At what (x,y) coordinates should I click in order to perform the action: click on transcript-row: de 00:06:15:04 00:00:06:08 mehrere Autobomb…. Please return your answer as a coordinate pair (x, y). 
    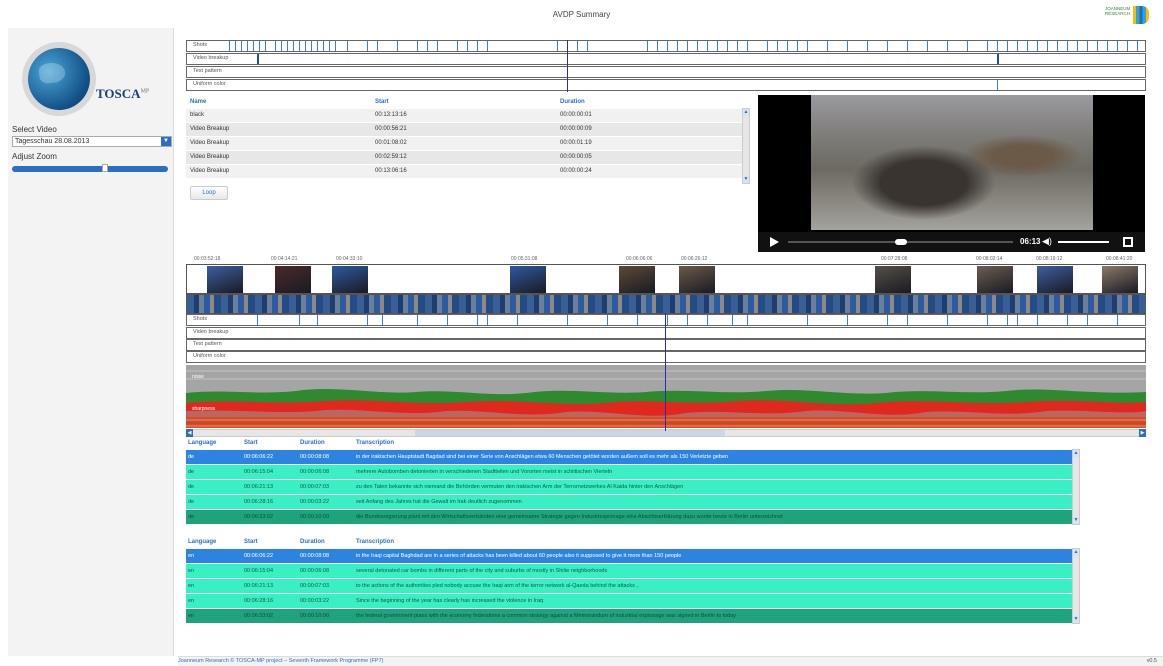
    Looking at the image, I should click on (629, 471).